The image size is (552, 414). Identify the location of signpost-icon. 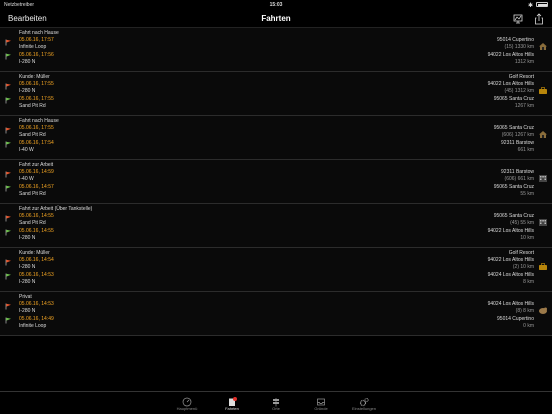
(276, 400).